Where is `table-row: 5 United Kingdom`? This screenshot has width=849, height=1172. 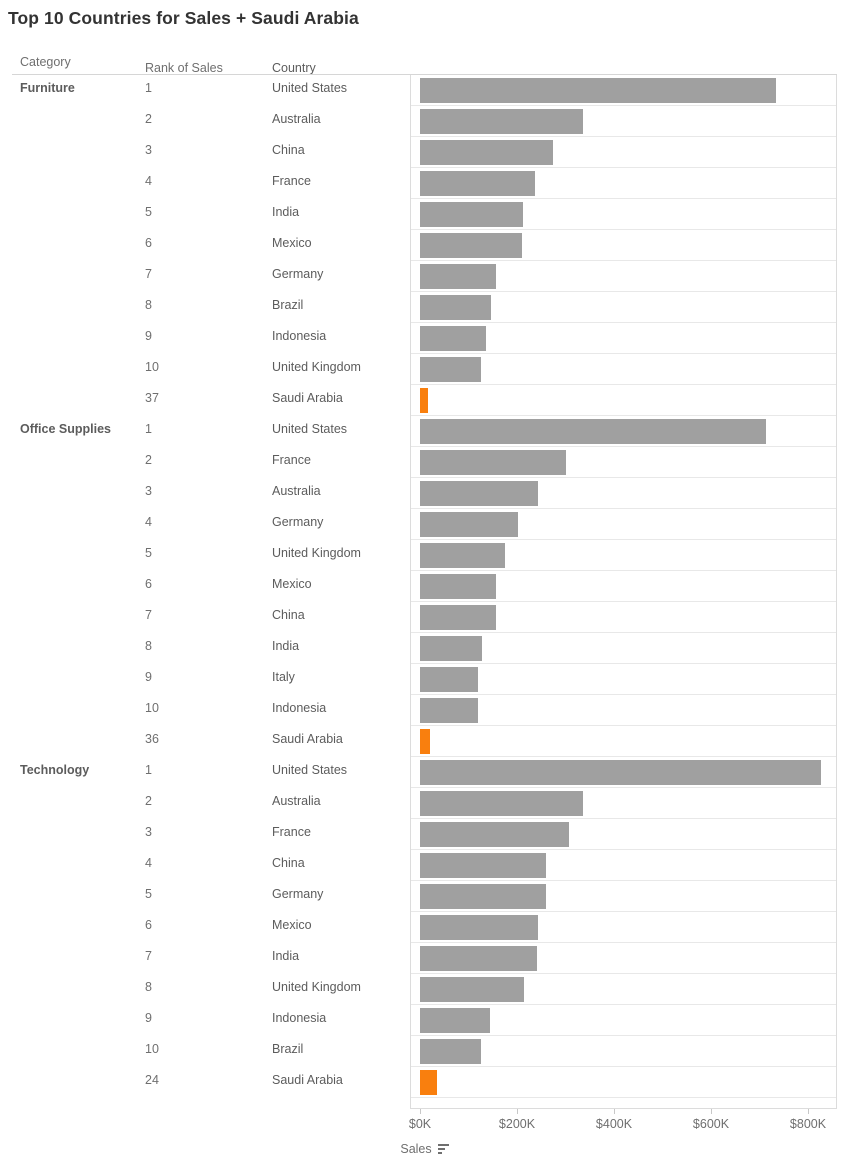
table-row: 5 United Kingdom is located at coordinates (424, 555).